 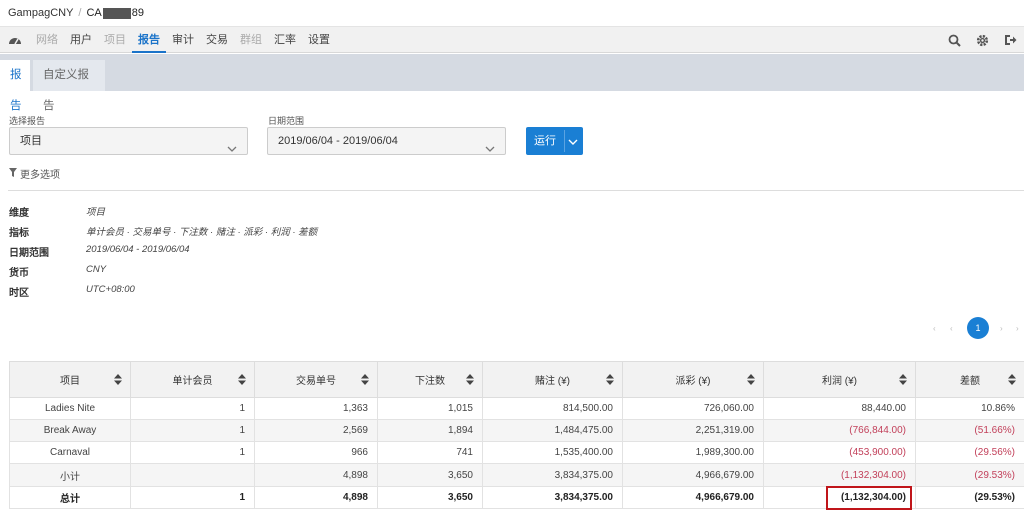 I want to click on nav-item-network: 网络, so click(x=47, y=40).